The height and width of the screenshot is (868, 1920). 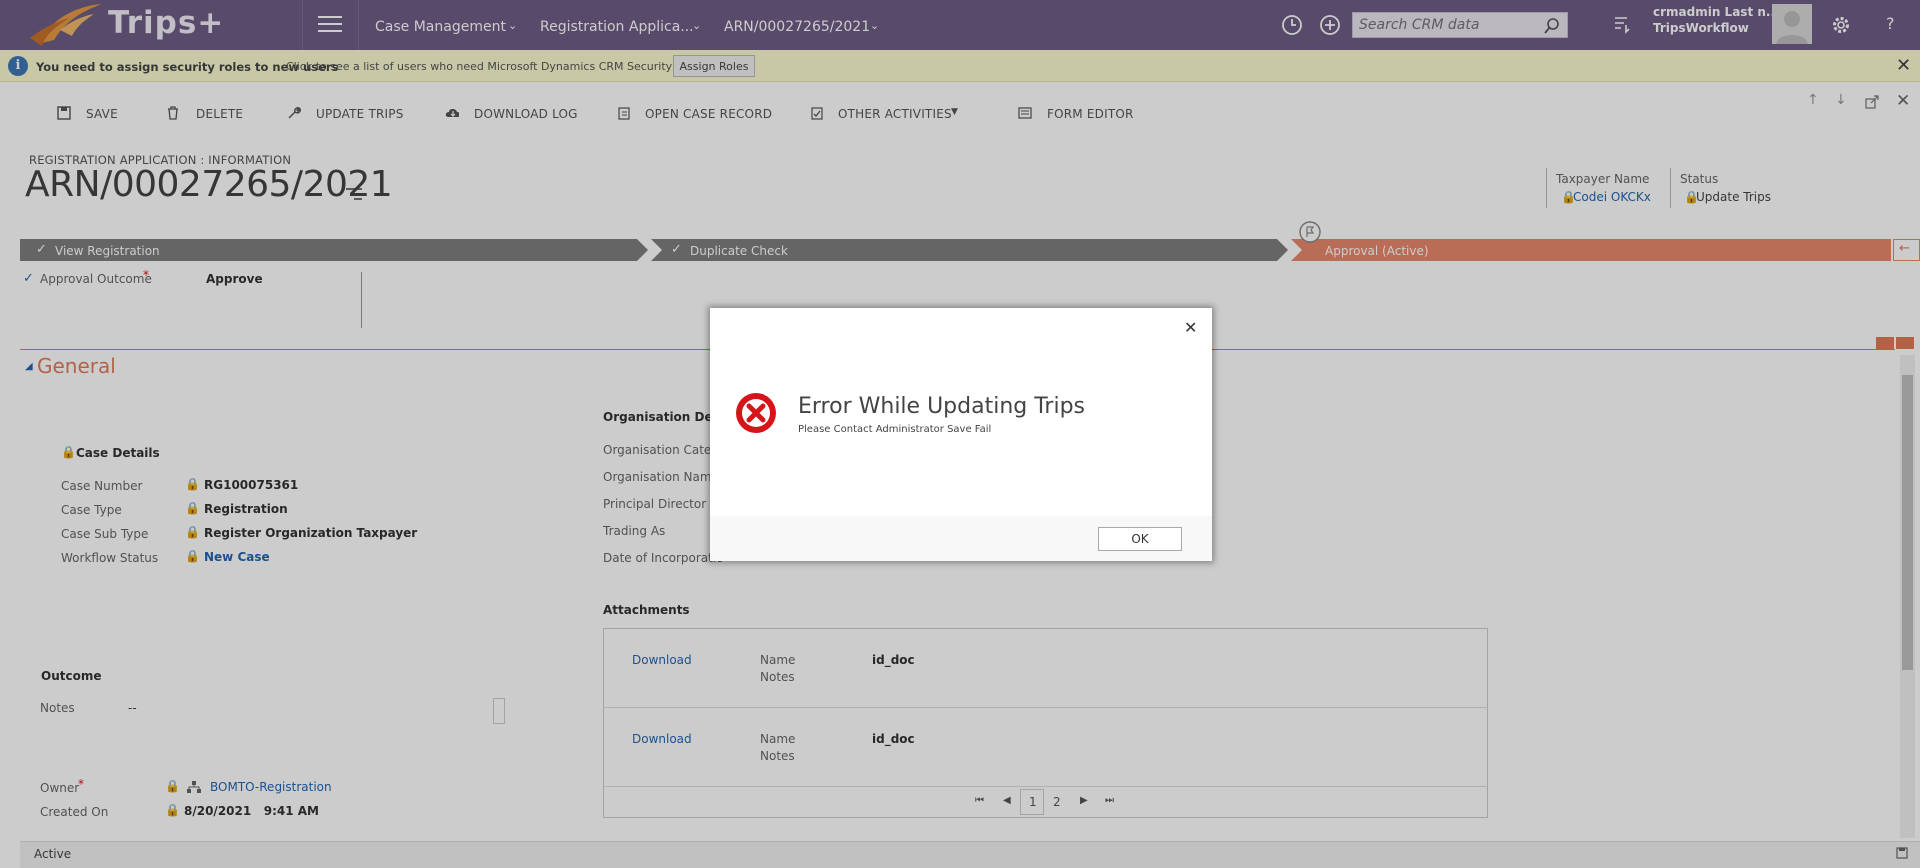 What do you see at coordinates (1190, 327) in the screenshot?
I see `close-icon: ✕` at bounding box center [1190, 327].